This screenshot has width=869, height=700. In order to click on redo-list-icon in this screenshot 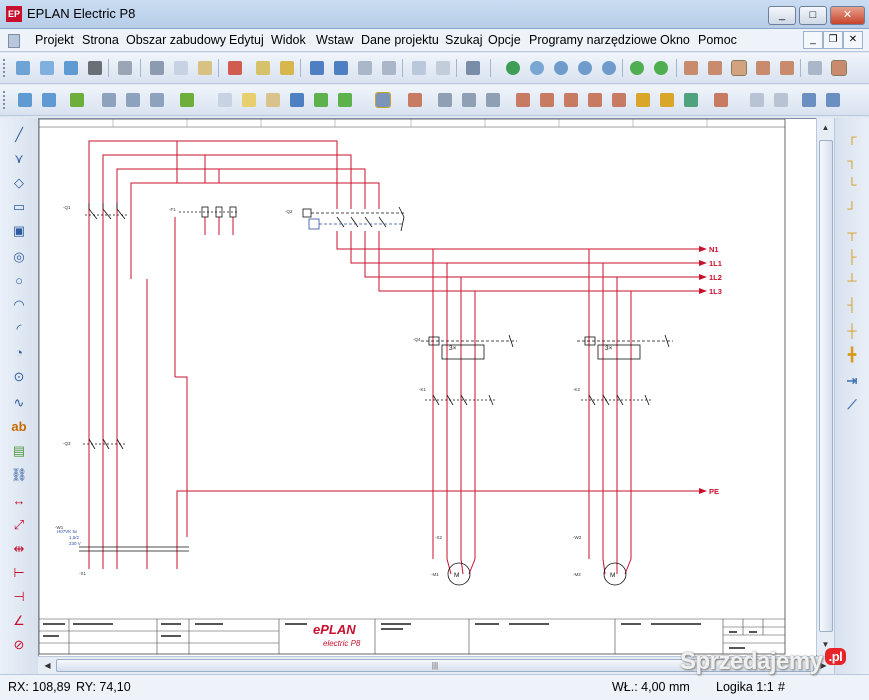, I will do `click(389, 68)`.